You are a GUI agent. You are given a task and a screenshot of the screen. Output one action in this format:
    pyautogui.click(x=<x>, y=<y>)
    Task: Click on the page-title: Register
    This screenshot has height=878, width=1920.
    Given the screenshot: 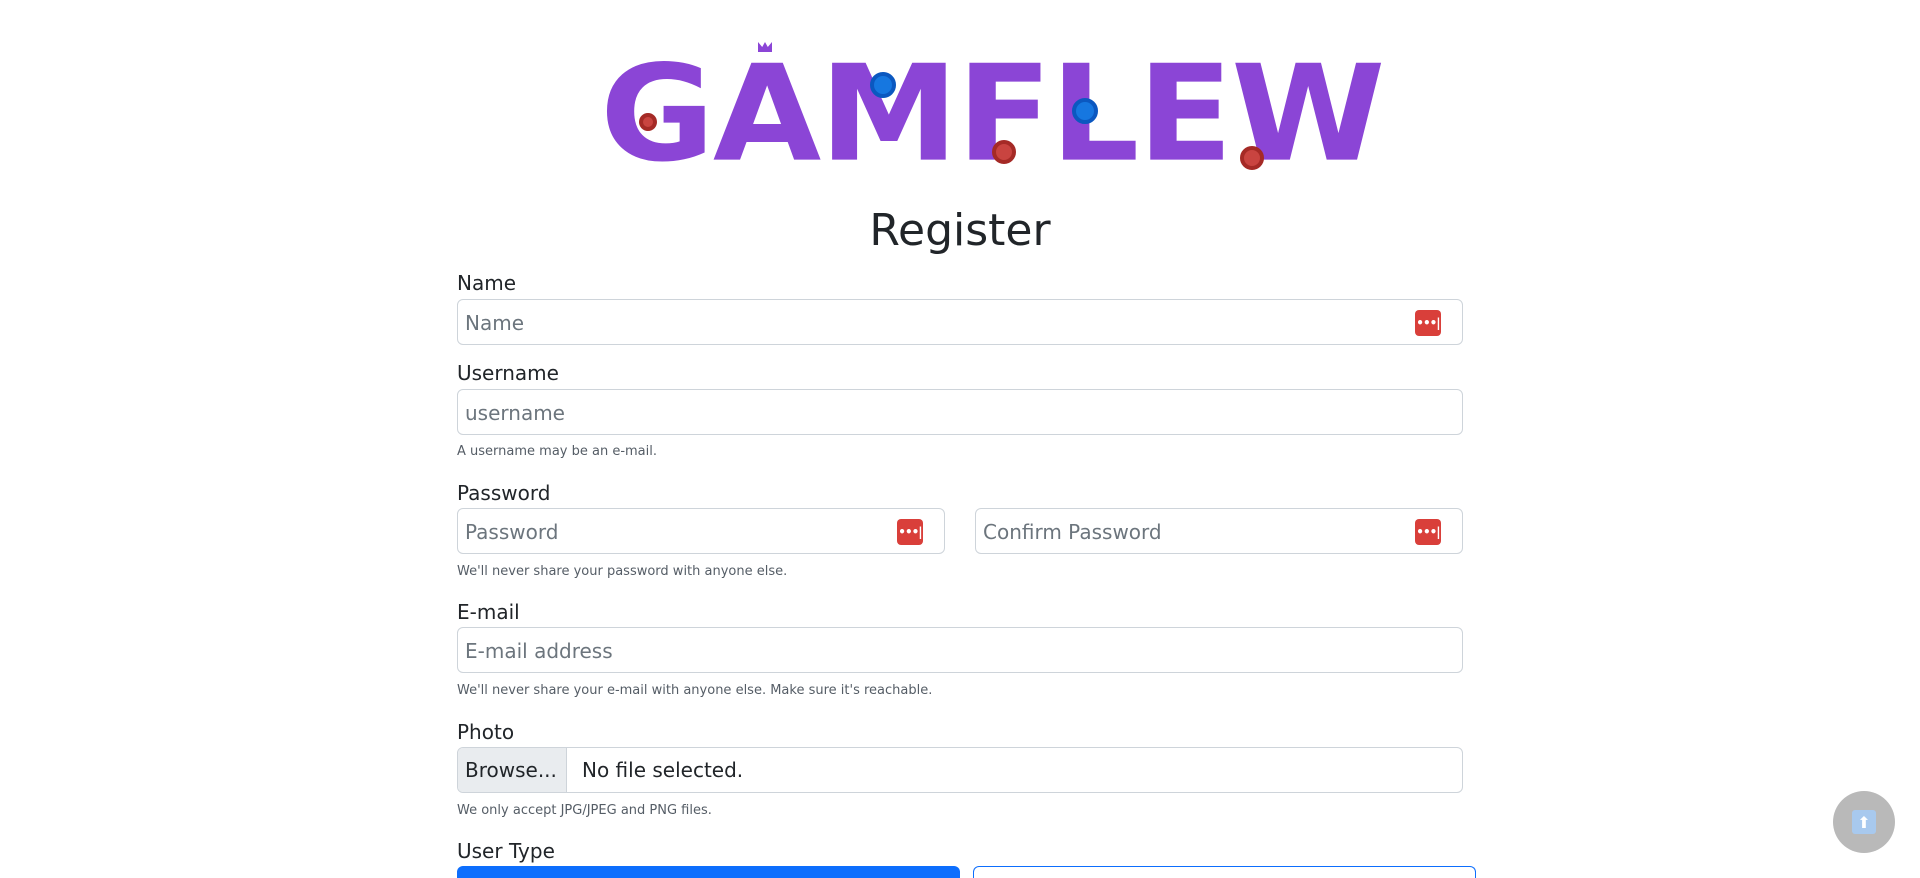 What is the action you would take?
    pyautogui.click(x=960, y=230)
    